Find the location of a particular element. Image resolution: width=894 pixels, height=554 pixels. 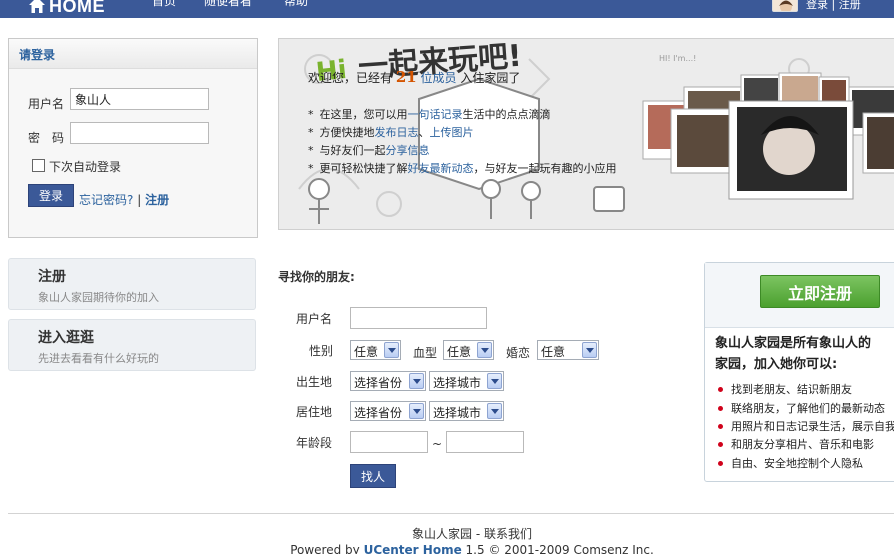

welcome-suffix: 入住家园了 is located at coordinates (490, 78).